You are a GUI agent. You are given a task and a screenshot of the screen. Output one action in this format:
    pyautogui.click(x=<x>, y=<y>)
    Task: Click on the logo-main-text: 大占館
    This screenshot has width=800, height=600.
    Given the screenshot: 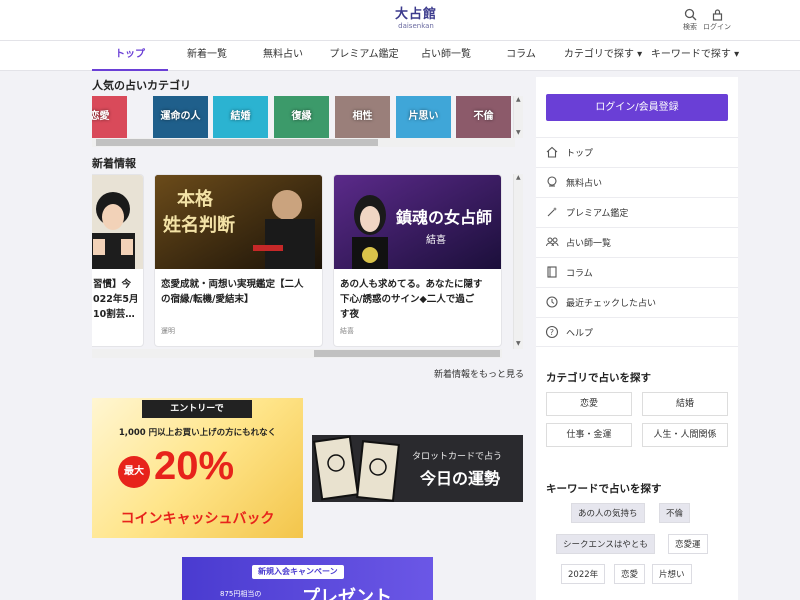 What is the action you would take?
    pyautogui.click(x=415, y=14)
    